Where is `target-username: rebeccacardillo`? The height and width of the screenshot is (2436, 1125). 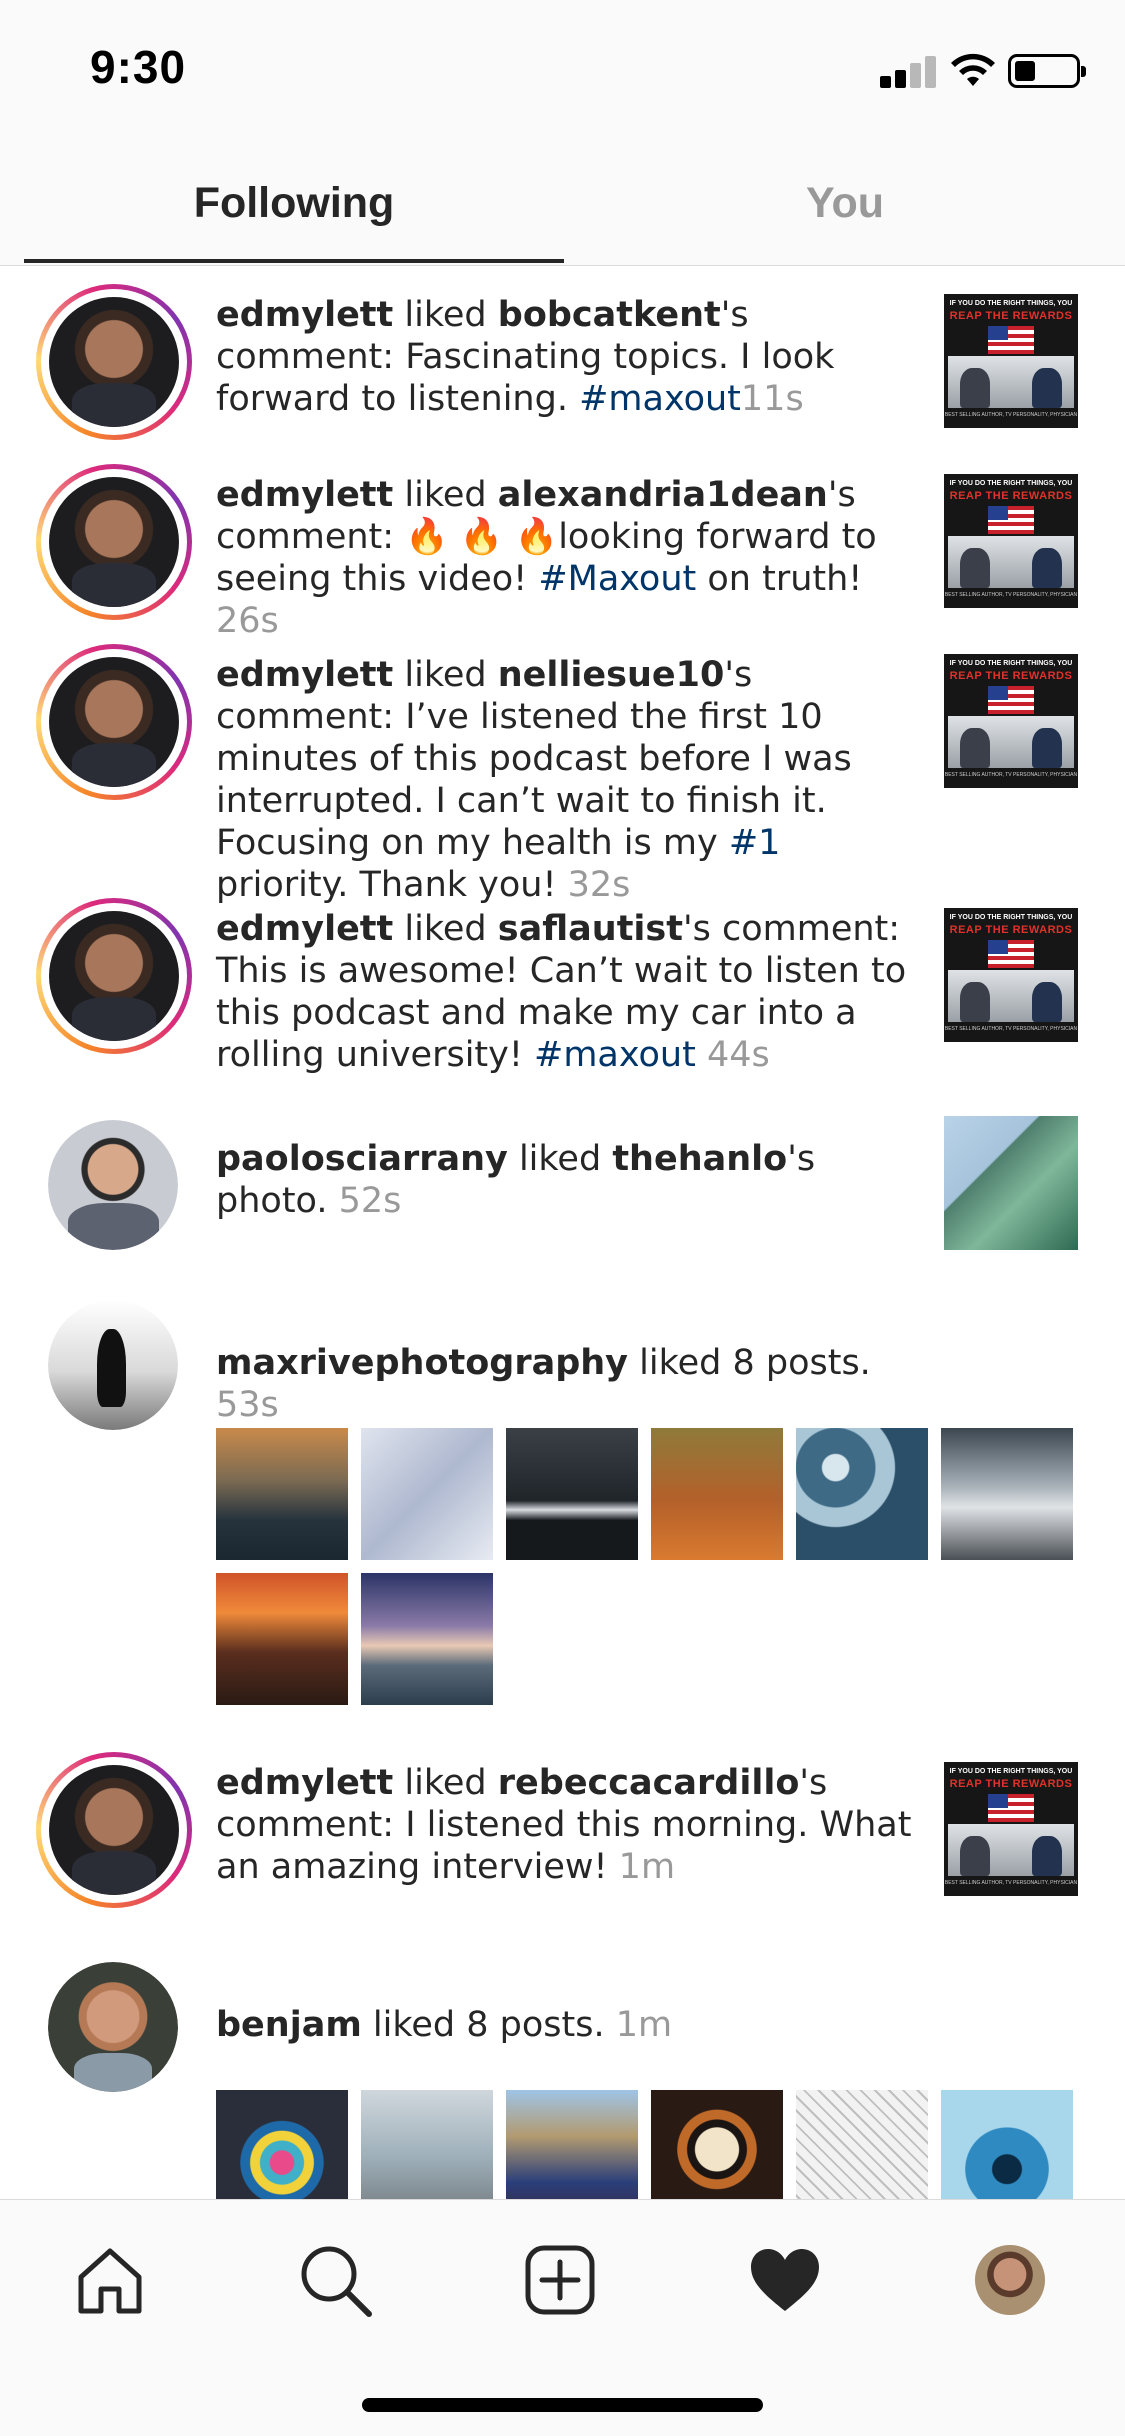
target-username: rebeccacardillo is located at coordinates (649, 1783).